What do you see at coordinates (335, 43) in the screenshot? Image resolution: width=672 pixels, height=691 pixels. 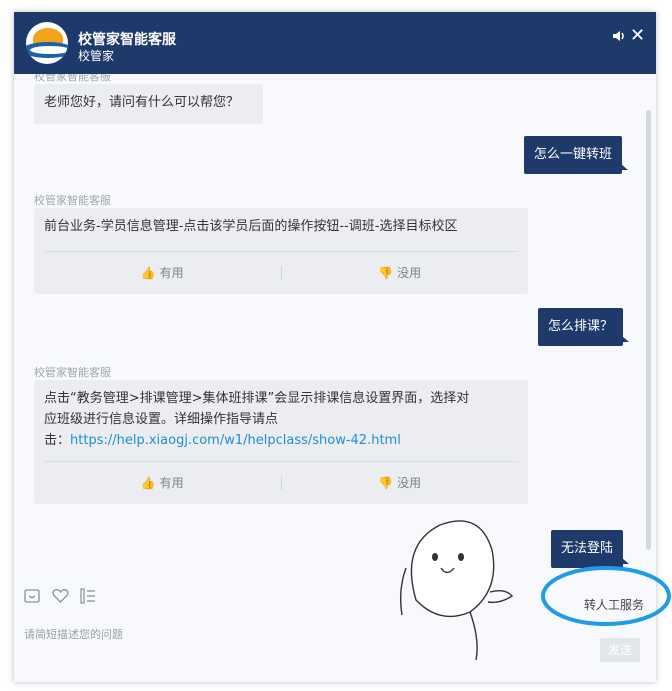 I see `chat-header: 校管家智能客服 校管家 ✕` at bounding box center [335, 43].